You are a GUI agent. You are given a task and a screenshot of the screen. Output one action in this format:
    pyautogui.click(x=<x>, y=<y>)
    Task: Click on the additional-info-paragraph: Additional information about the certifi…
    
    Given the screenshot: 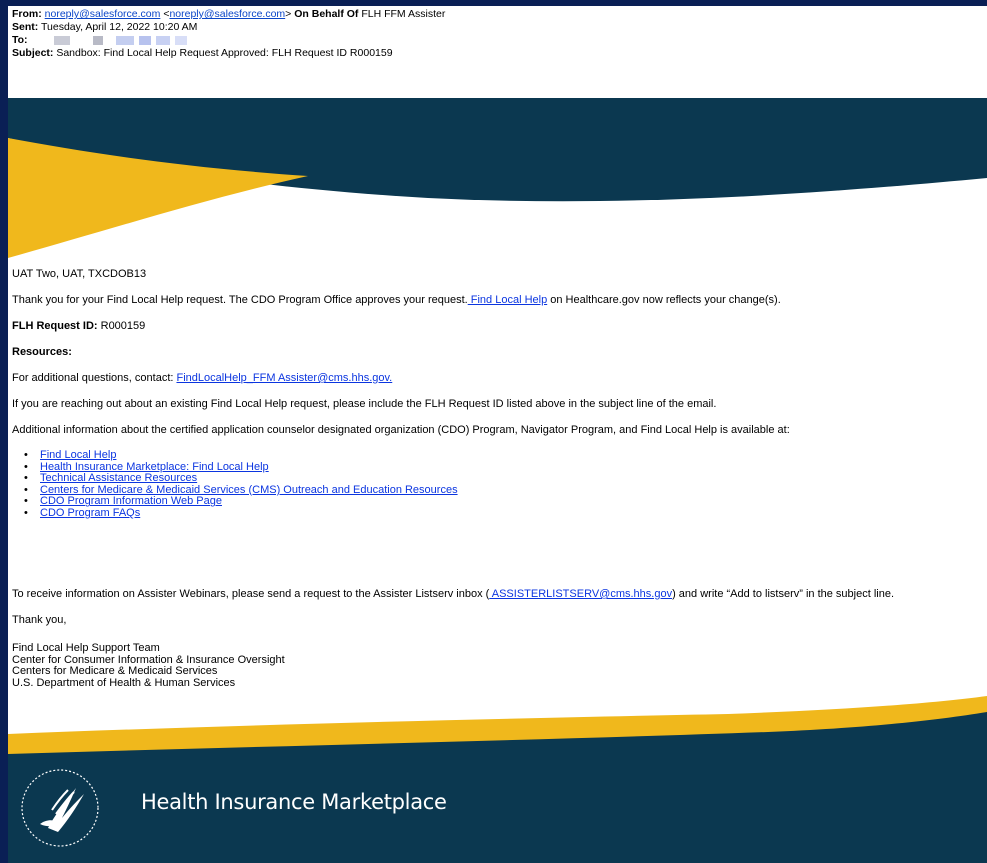 What is the action you would take?
    pyautogui.click(x=401, y=430)
    